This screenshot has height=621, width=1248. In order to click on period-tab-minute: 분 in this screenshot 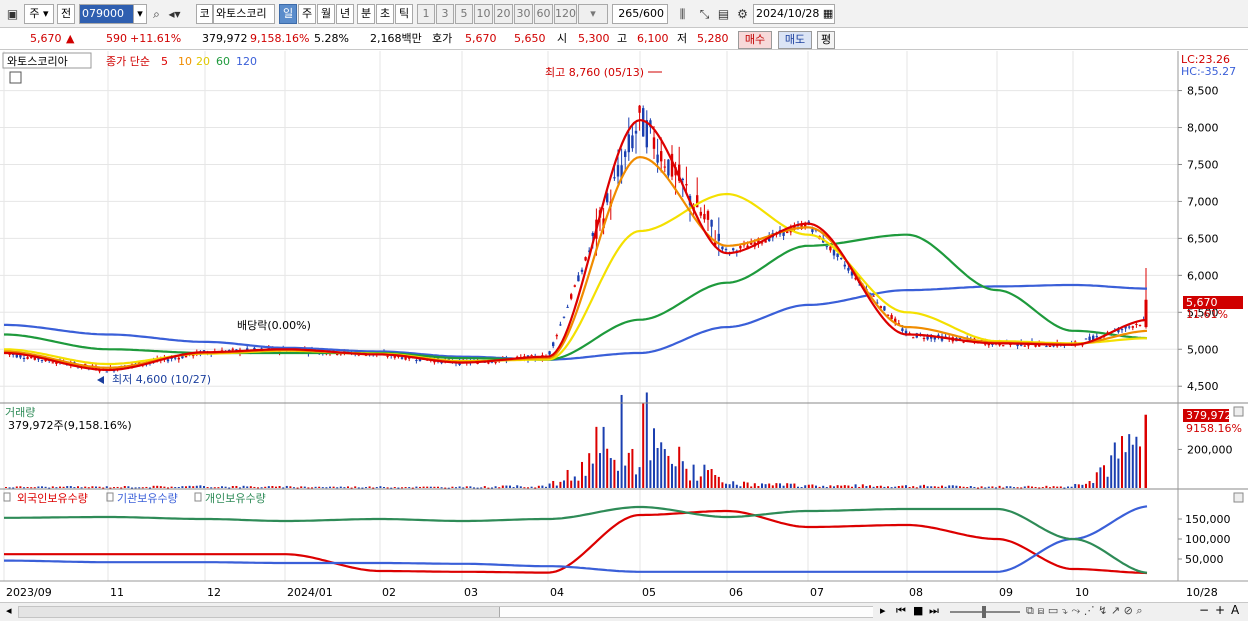, I will do `click(366, 14)`.